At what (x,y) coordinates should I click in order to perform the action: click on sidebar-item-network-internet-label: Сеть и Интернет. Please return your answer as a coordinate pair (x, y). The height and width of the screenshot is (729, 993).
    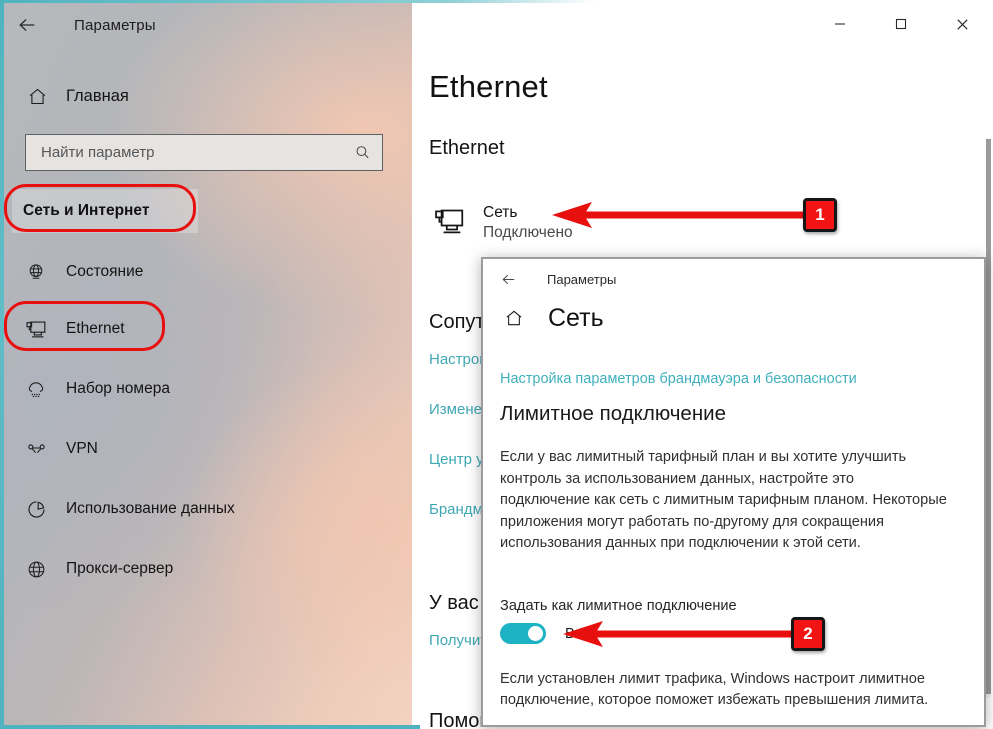
    Looking at the image, I should click on (86, 210).